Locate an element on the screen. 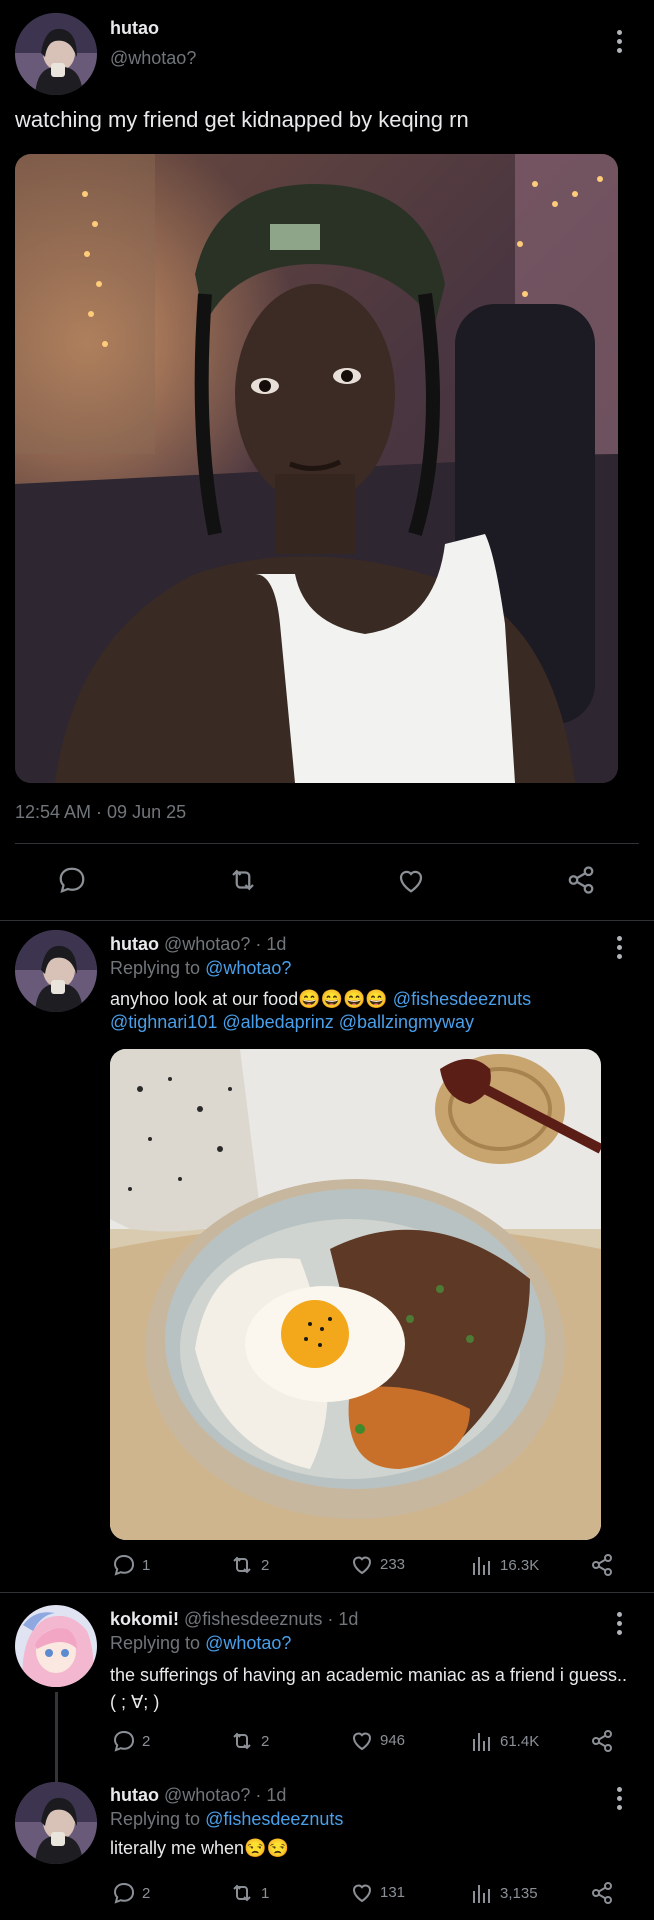 The width and height of the screenshot is (654, 1920). views-button: 16.3K is located at coordinates (505, 1565).